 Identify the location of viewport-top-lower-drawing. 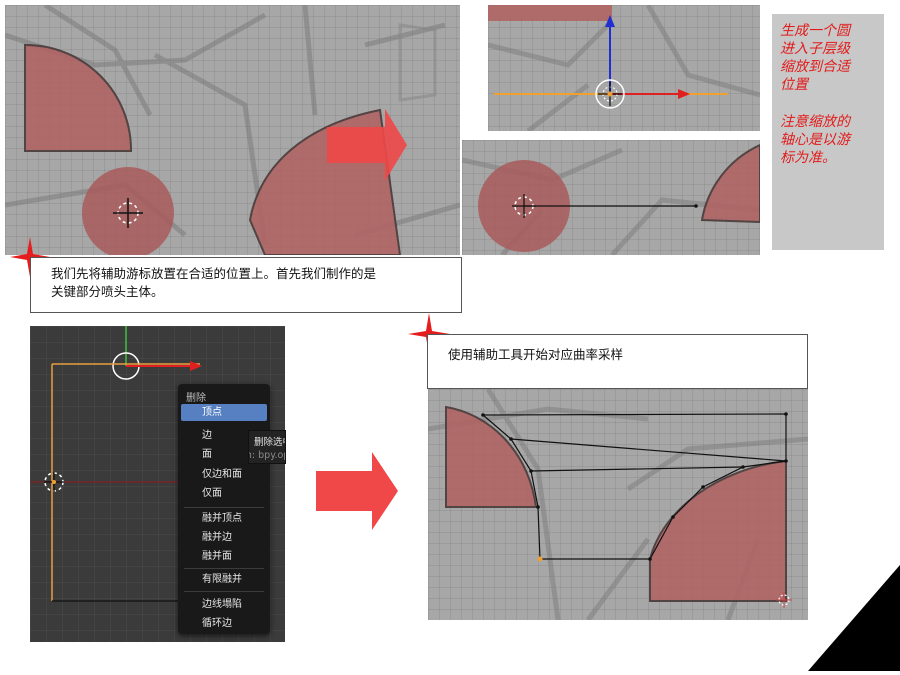
(611, 199).